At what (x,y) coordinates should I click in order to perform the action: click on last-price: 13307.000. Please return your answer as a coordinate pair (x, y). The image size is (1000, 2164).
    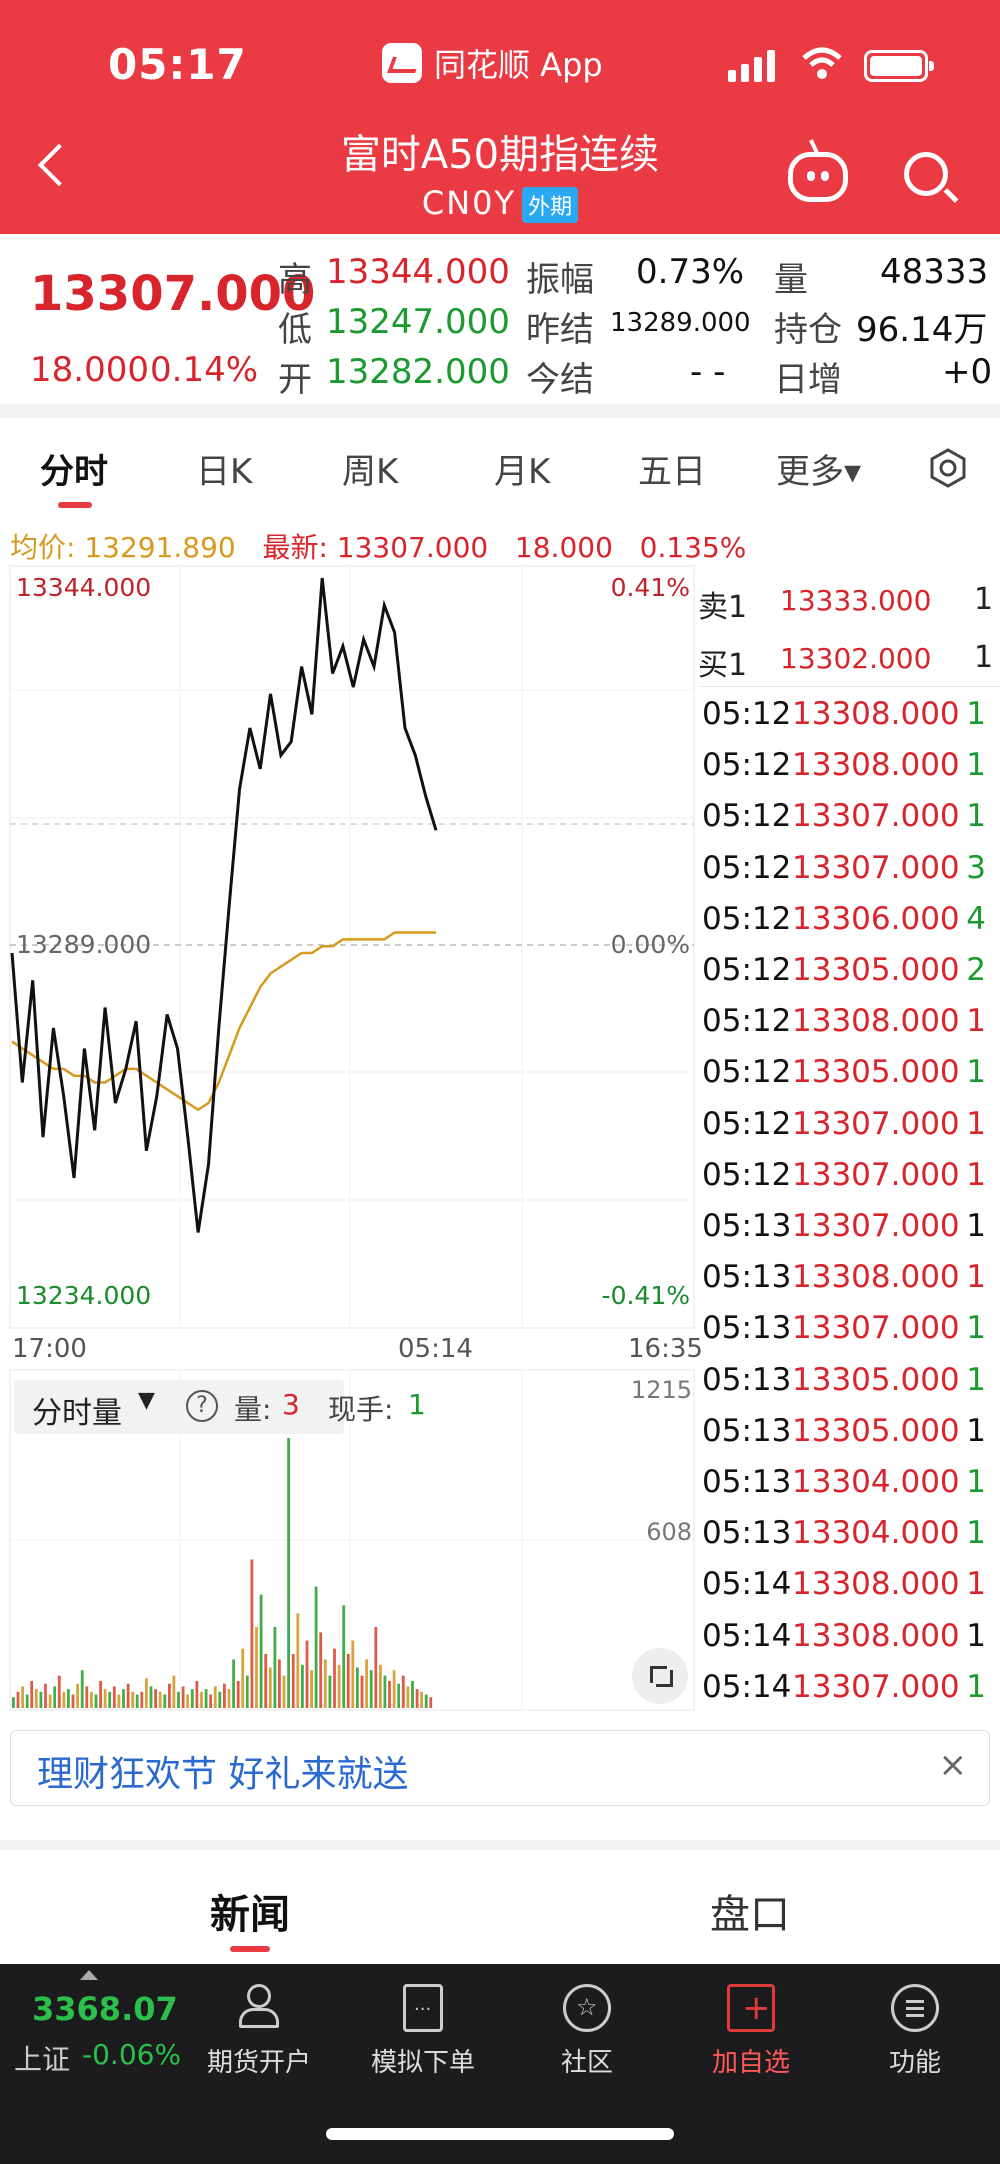
    Looking at the image, I should click on (173, 294).